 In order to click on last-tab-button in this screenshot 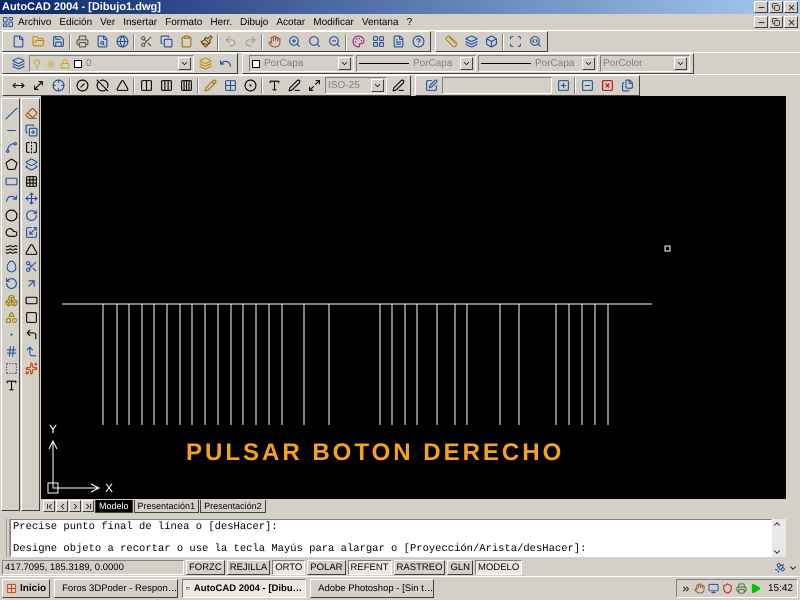, I will do `click(88, 506)`.